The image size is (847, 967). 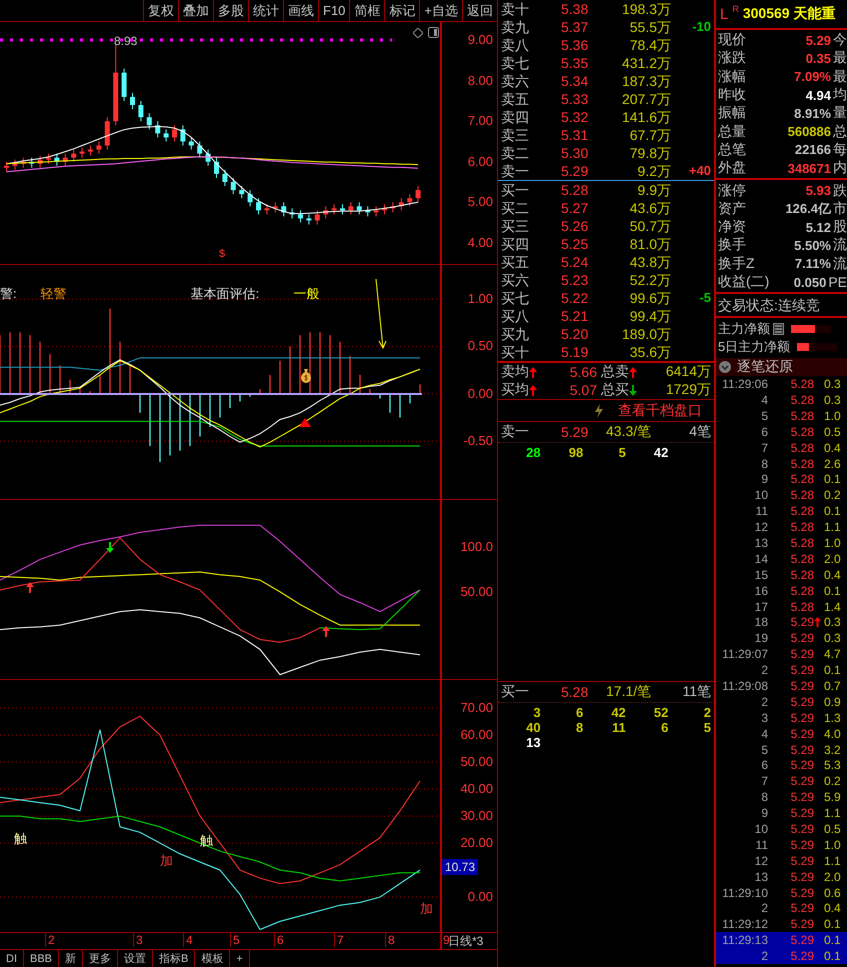 I want to click on trade-row: 11:29:10 5.29 0.6, so click(x=781, y=892).